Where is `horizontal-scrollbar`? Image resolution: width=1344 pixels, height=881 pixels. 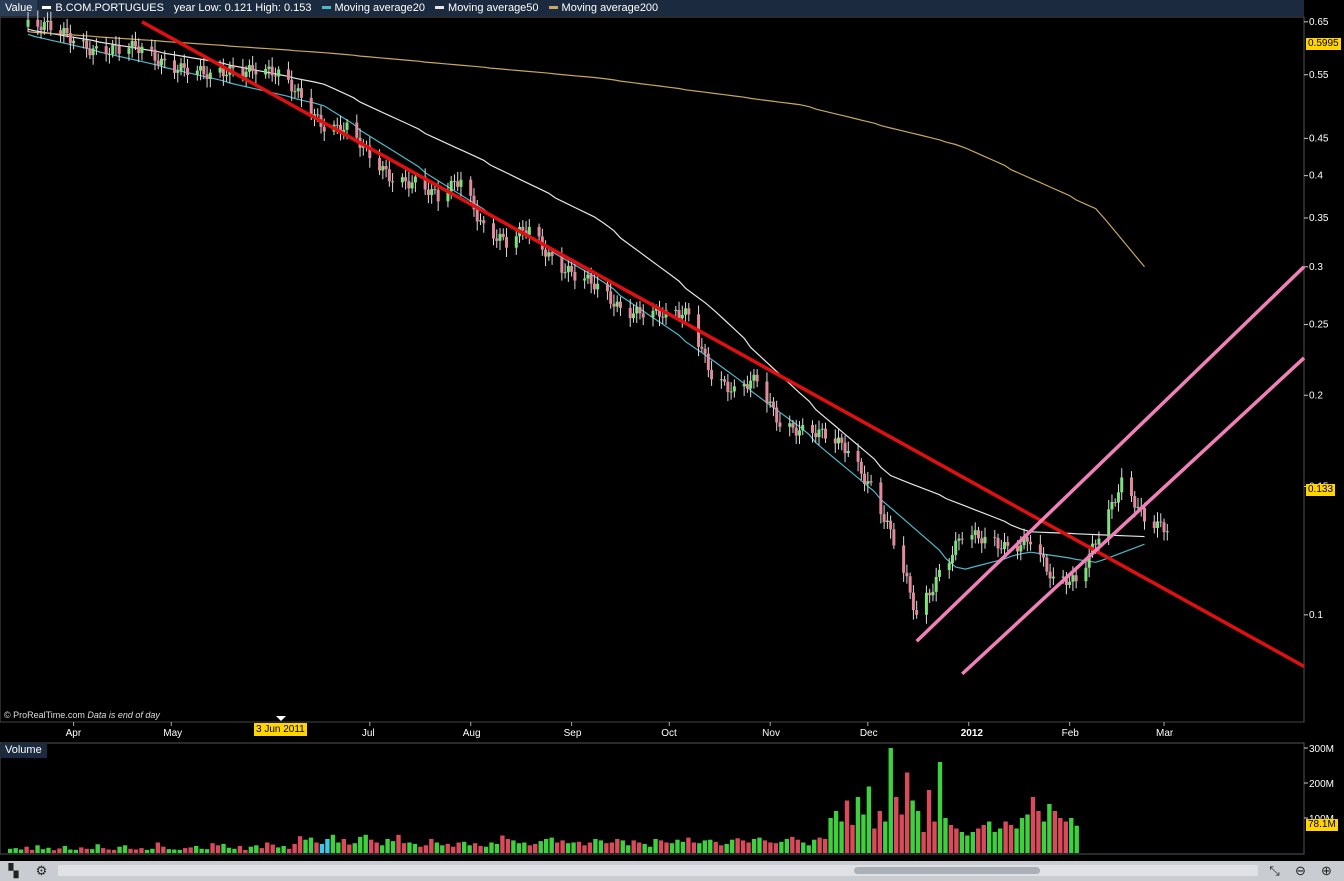
horizontal-scrollbar is located at coordinates (658, 870).